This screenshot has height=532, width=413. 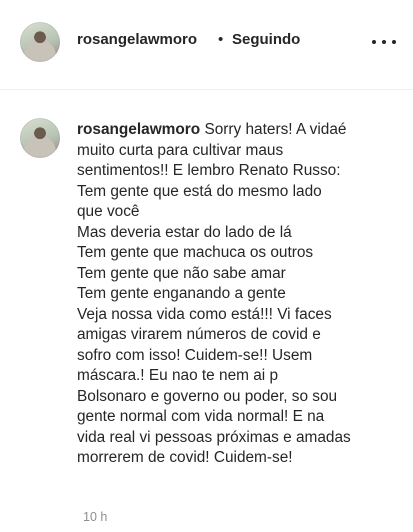 I want to click on comment-line: gente normal com vida normal! E na, so click(x=201, y=416).